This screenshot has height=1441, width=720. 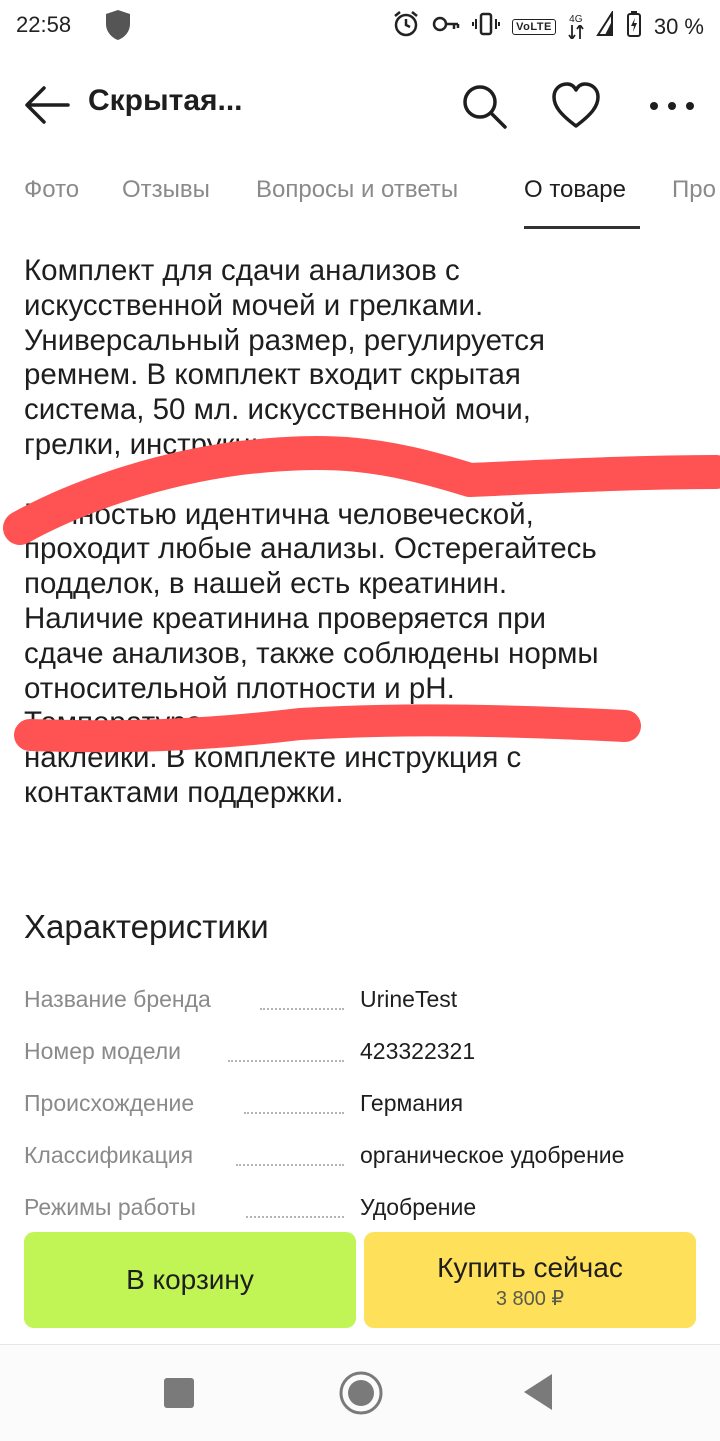 I want to click on description-line: система, 50 мл. искусственной мочи,, so click(x=277, y=410).